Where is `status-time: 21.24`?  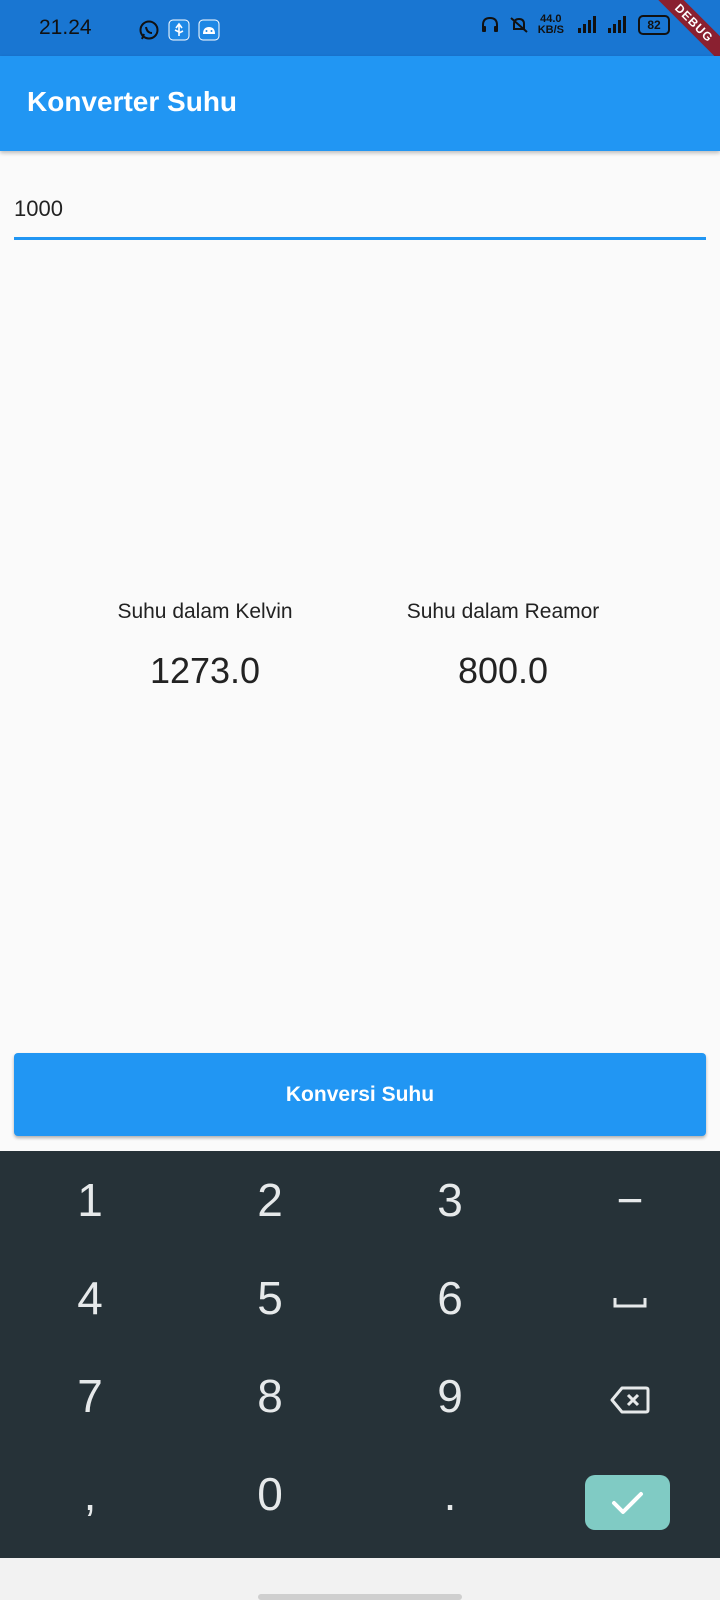 status-time: 21.24 is located at coordinates (65, 27).